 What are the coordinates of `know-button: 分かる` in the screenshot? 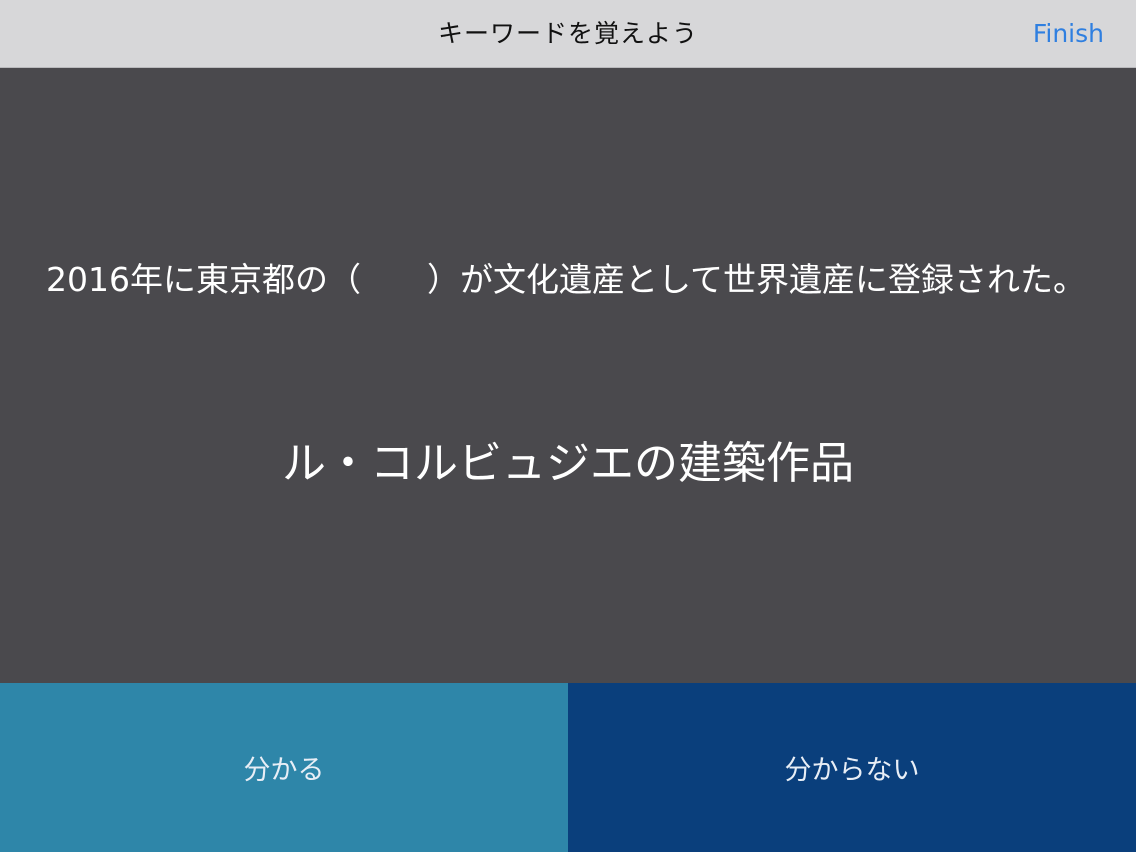 It's located at (284, 767).